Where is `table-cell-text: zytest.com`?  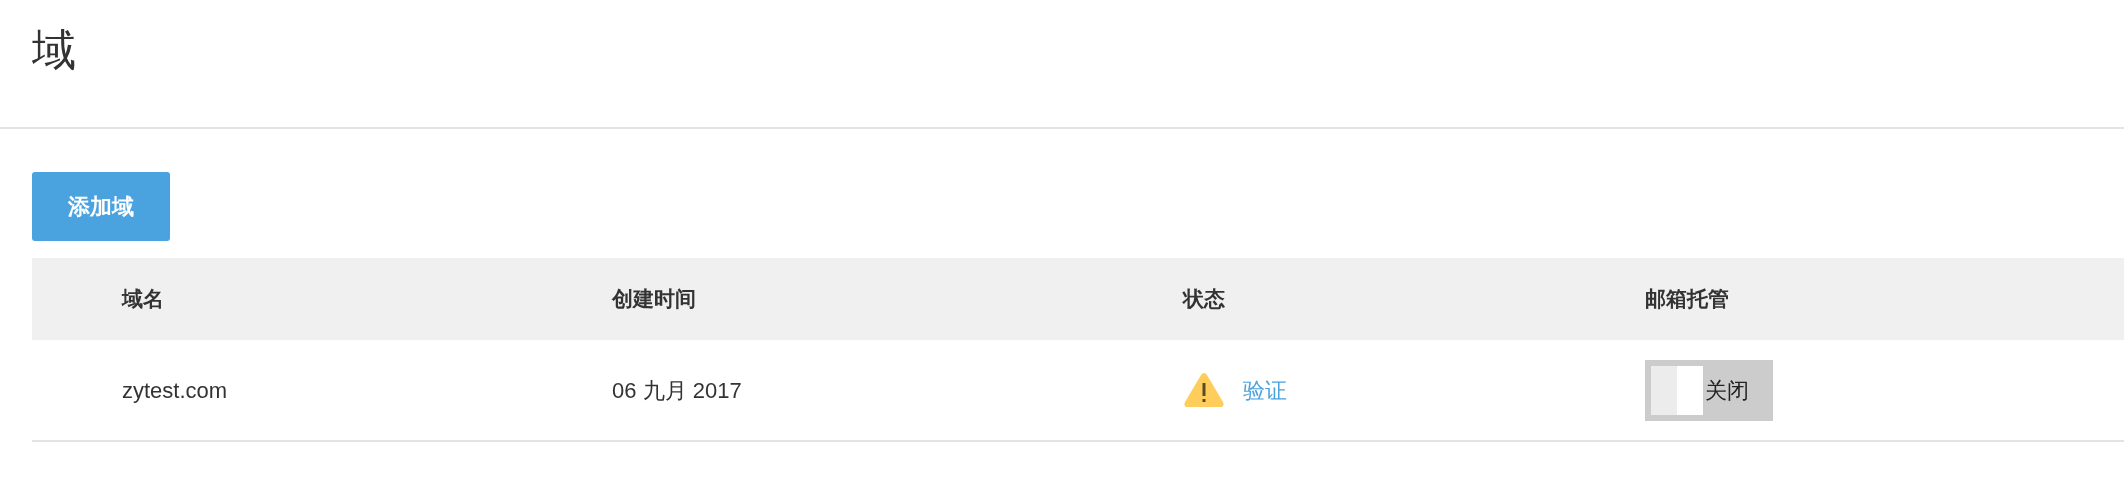 table-cell-text: zytest.com is located at coordinates (175, 390).